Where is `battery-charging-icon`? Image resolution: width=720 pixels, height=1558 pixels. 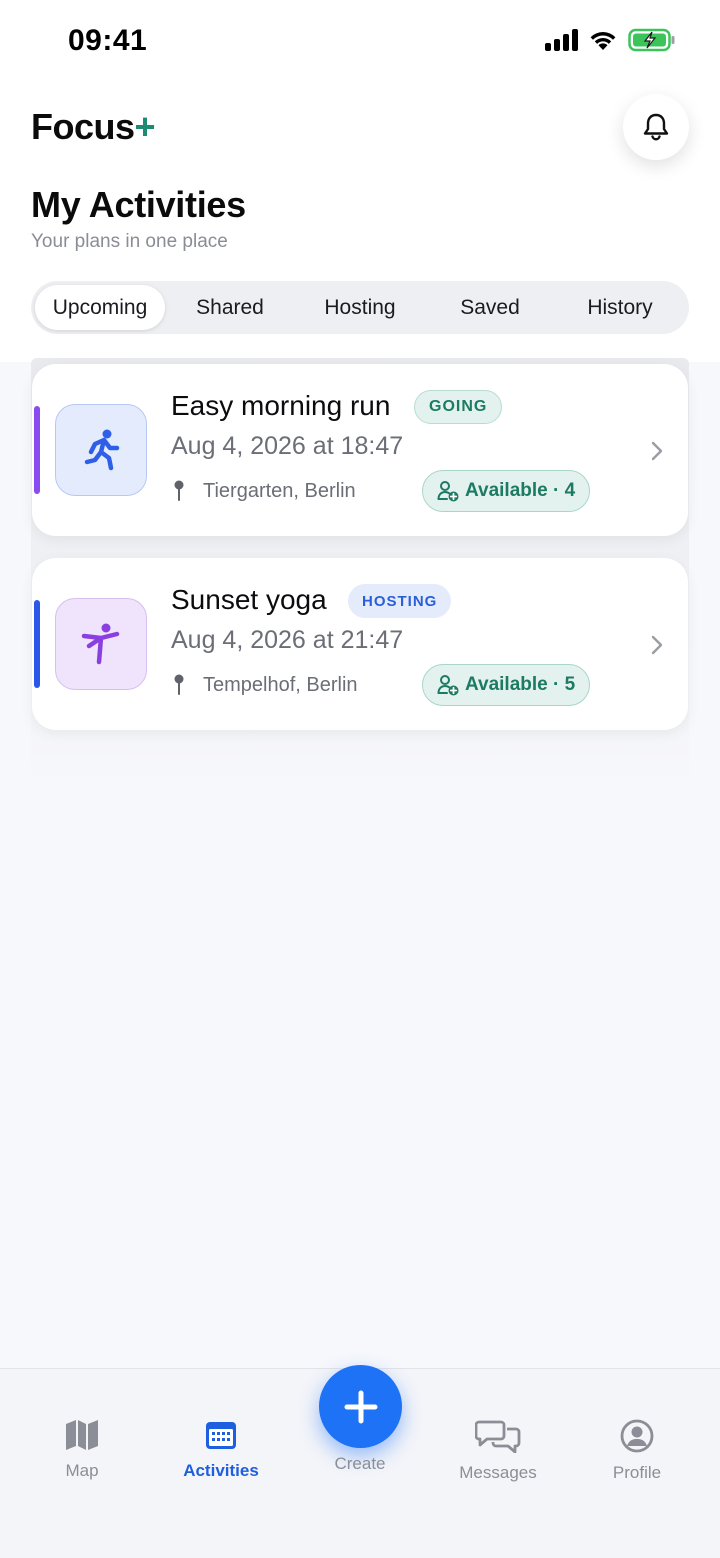 battery-charging-icon is located at coordinates (652, 40).